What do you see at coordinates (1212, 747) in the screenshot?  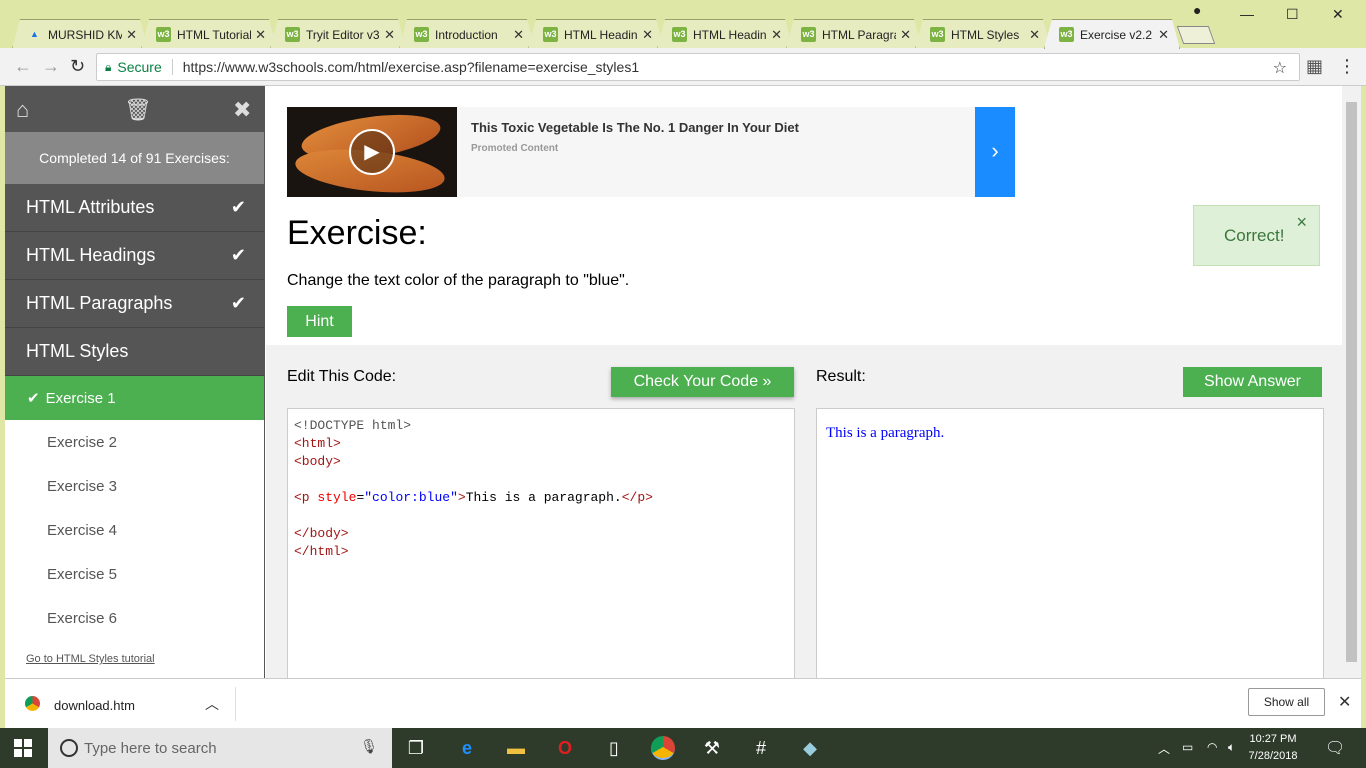 I see `wifi-icon: ◠` at bounding box center [1212, 747].